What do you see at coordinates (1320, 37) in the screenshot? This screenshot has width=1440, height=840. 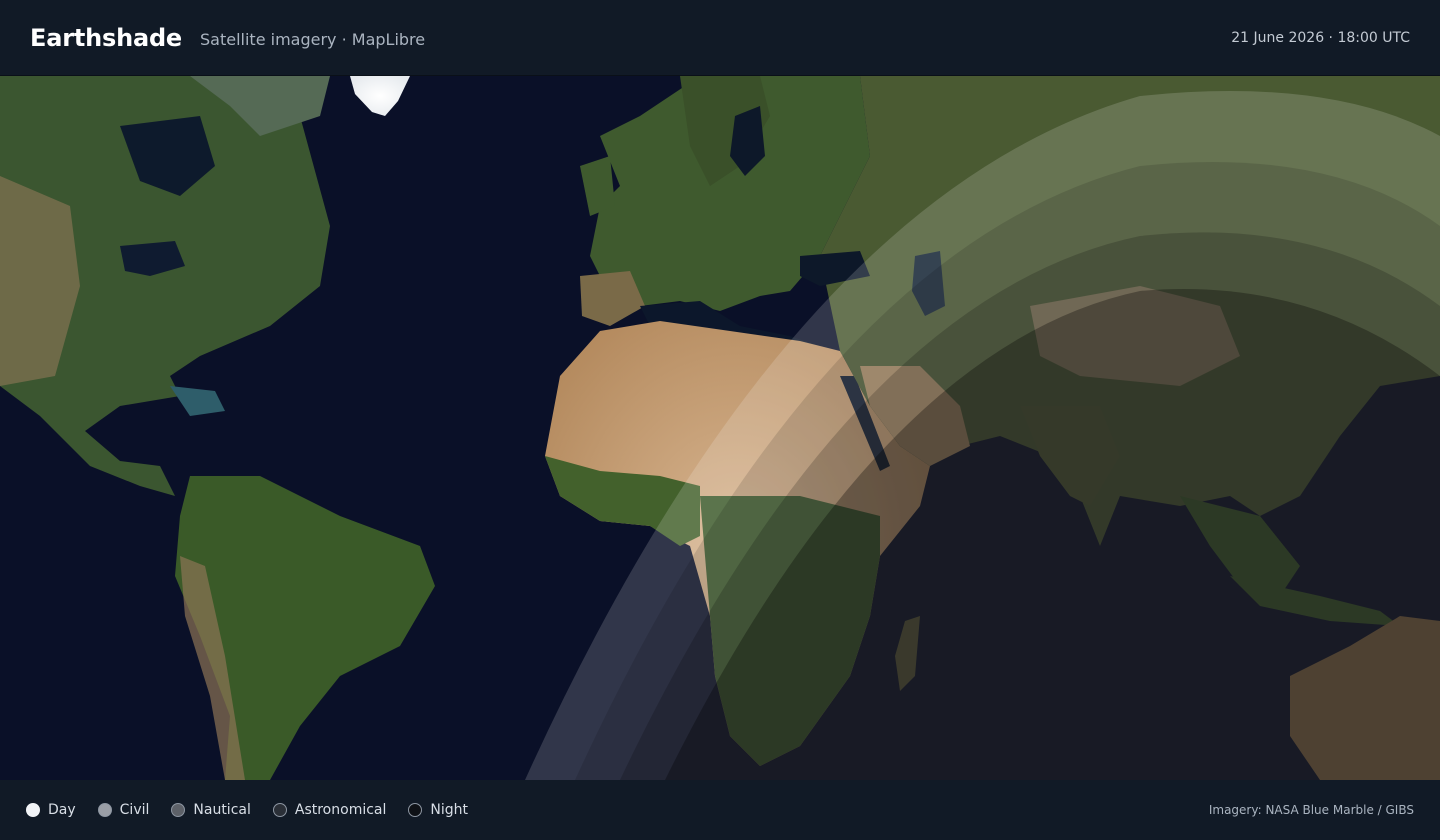 I see `timestamp: 21 June 2026 · 18:00 UTC` at bounding box center [1320, 37].